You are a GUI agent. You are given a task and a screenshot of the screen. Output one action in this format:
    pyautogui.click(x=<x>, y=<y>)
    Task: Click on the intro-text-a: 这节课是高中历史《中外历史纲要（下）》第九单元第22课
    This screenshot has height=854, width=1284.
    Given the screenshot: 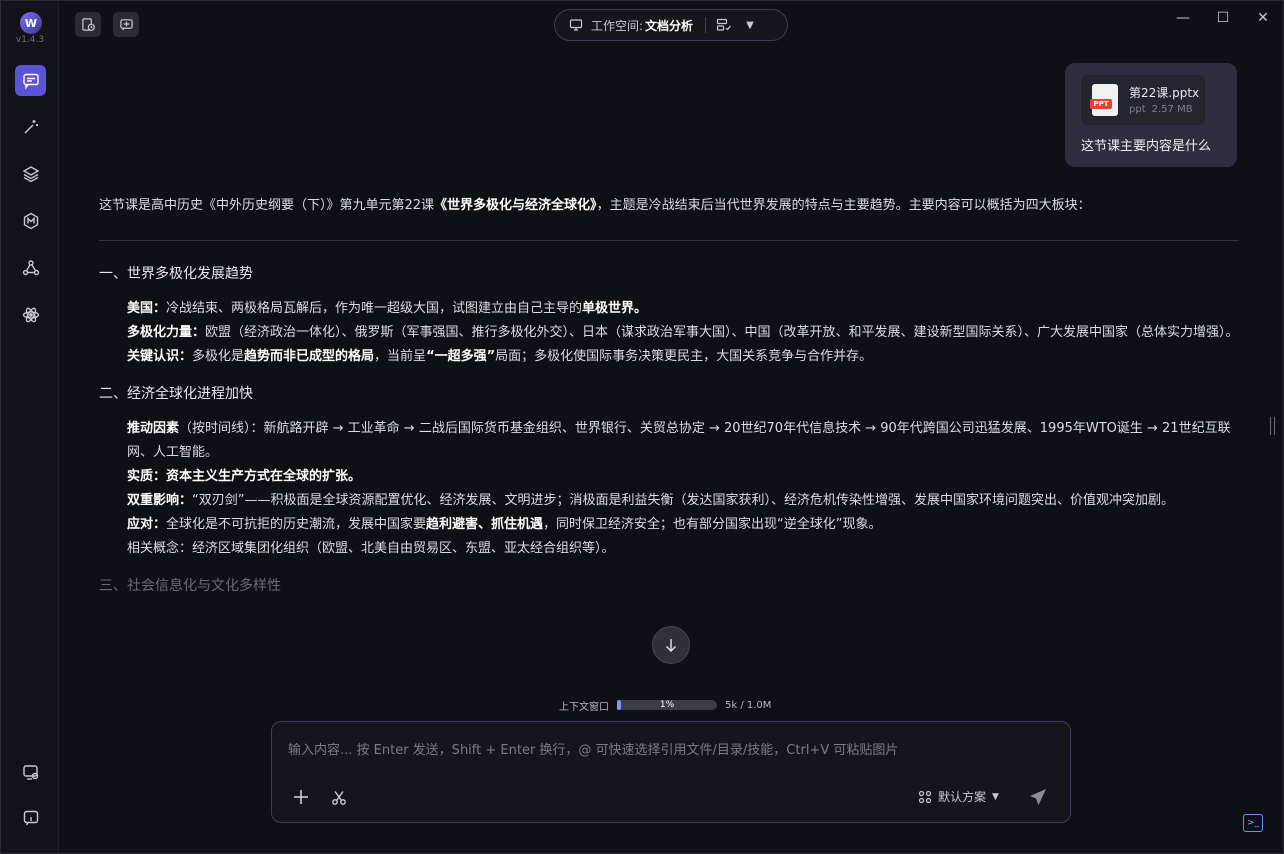 What is the action you would take?
    pyautogui.click(x=267, y=205)
    